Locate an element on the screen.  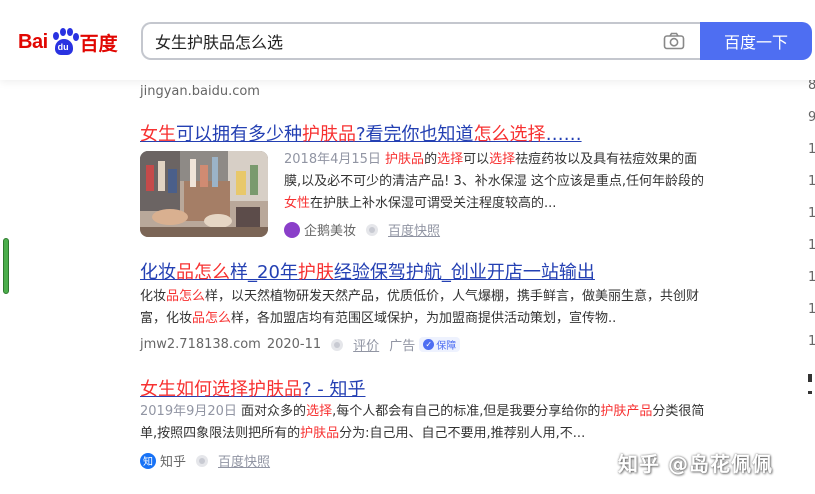
result-date: 2019年9月20日 is located at coordinates (188, 411).